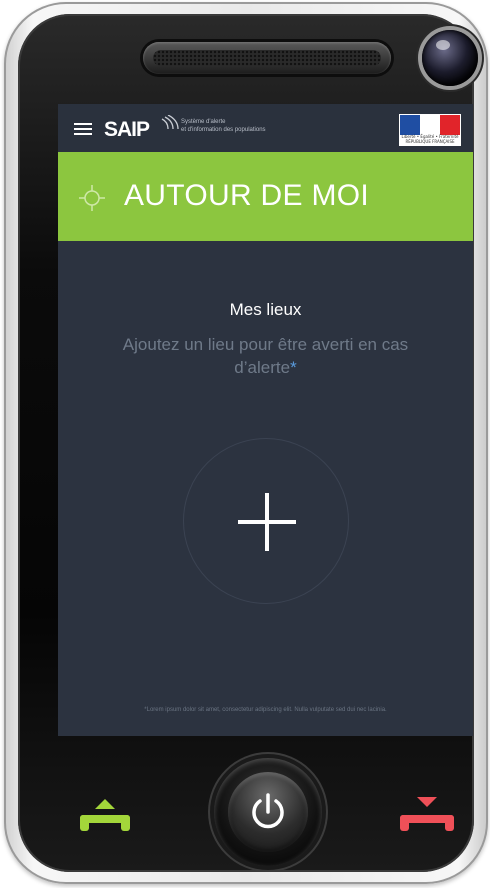  I want to click on footnote-marker: *, so click(293, 367).